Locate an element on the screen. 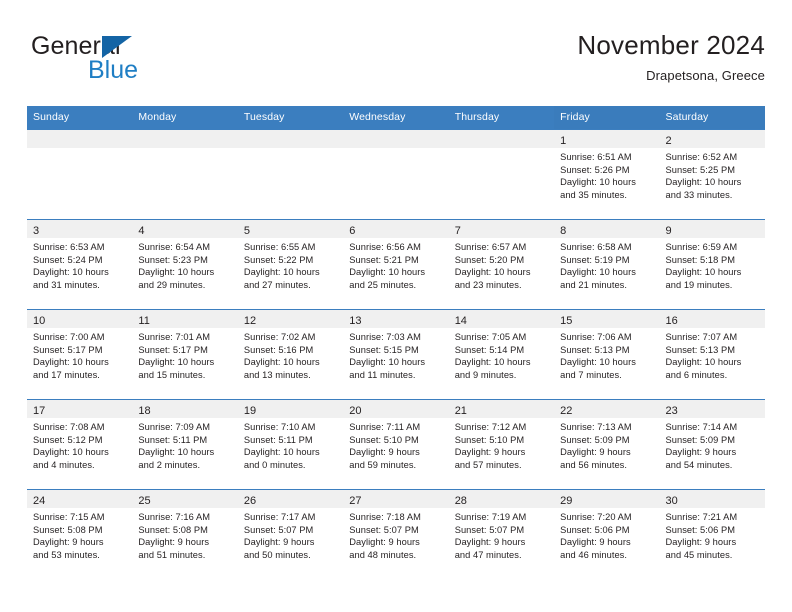  day-cell-body is located at coordinates (290, 149).